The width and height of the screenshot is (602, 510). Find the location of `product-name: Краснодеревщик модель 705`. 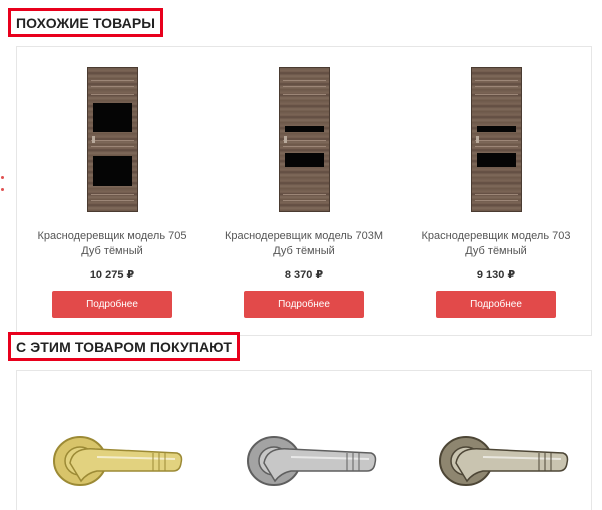

product-name: Краснодеревщик модель 705 is located at coordinates (112, 236).